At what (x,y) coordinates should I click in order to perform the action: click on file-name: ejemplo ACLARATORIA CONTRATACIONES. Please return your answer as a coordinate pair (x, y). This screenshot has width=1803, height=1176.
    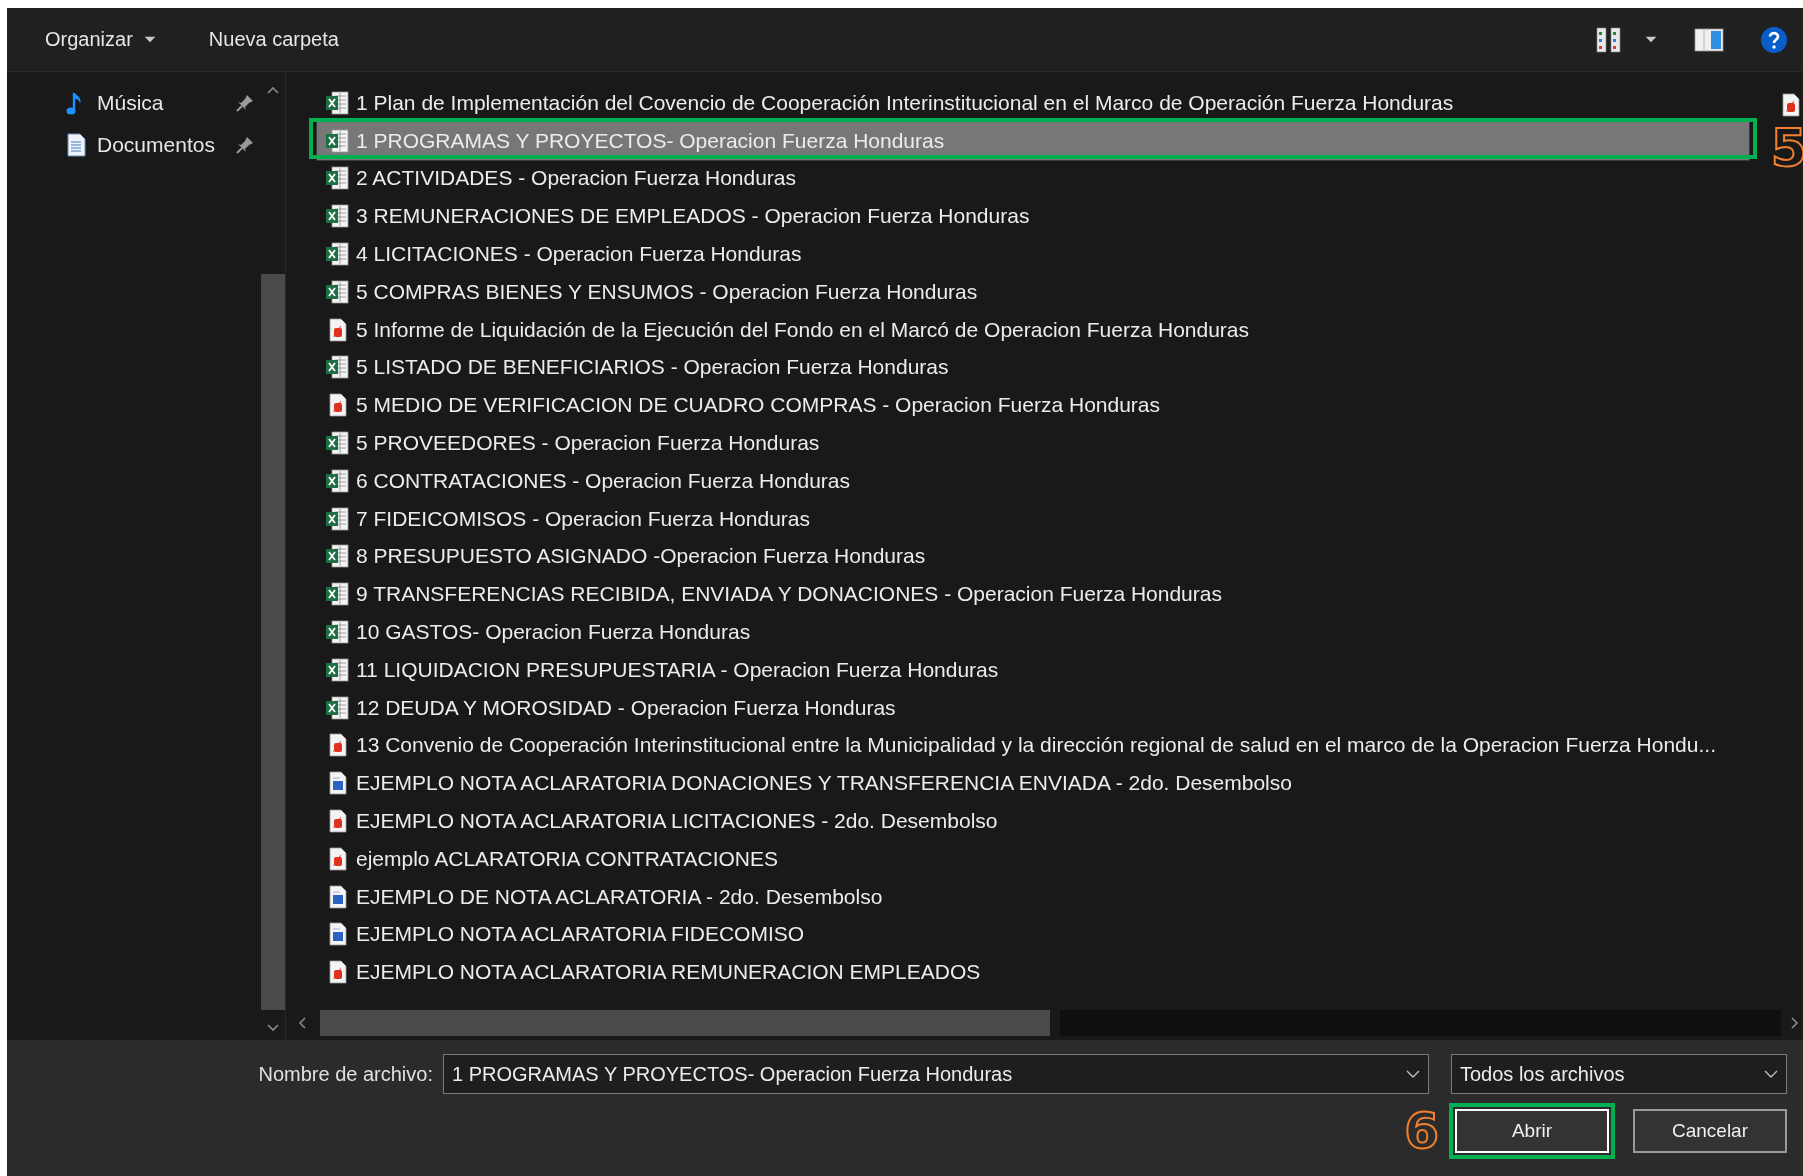
    Looking at the image, I should click on (567, 858).